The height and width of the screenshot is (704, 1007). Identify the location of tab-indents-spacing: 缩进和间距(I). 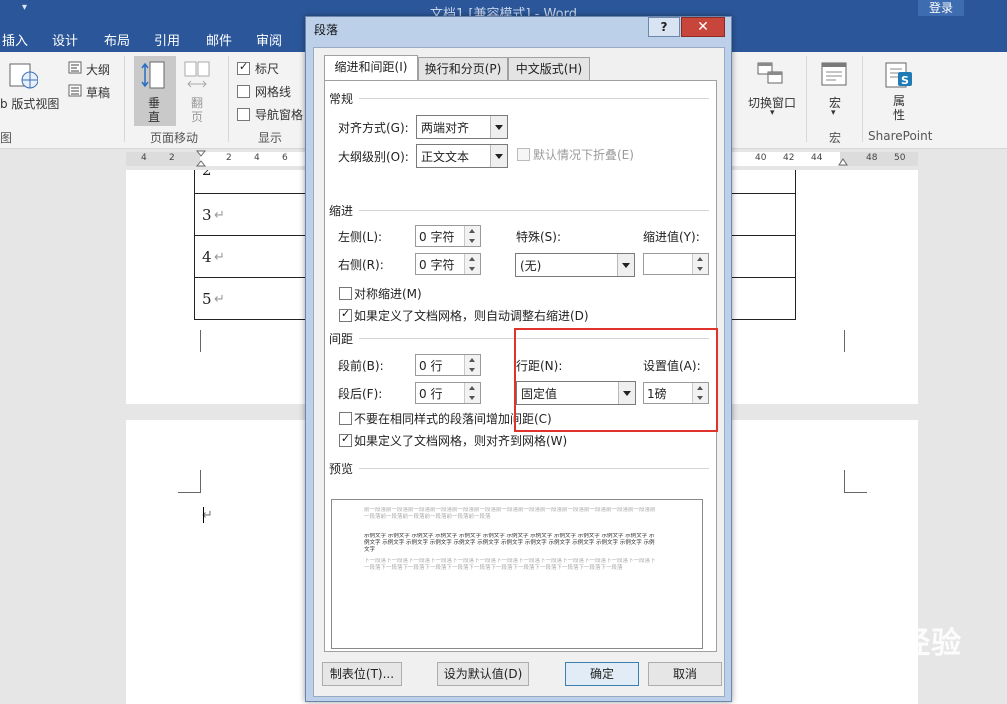
(371, 68).